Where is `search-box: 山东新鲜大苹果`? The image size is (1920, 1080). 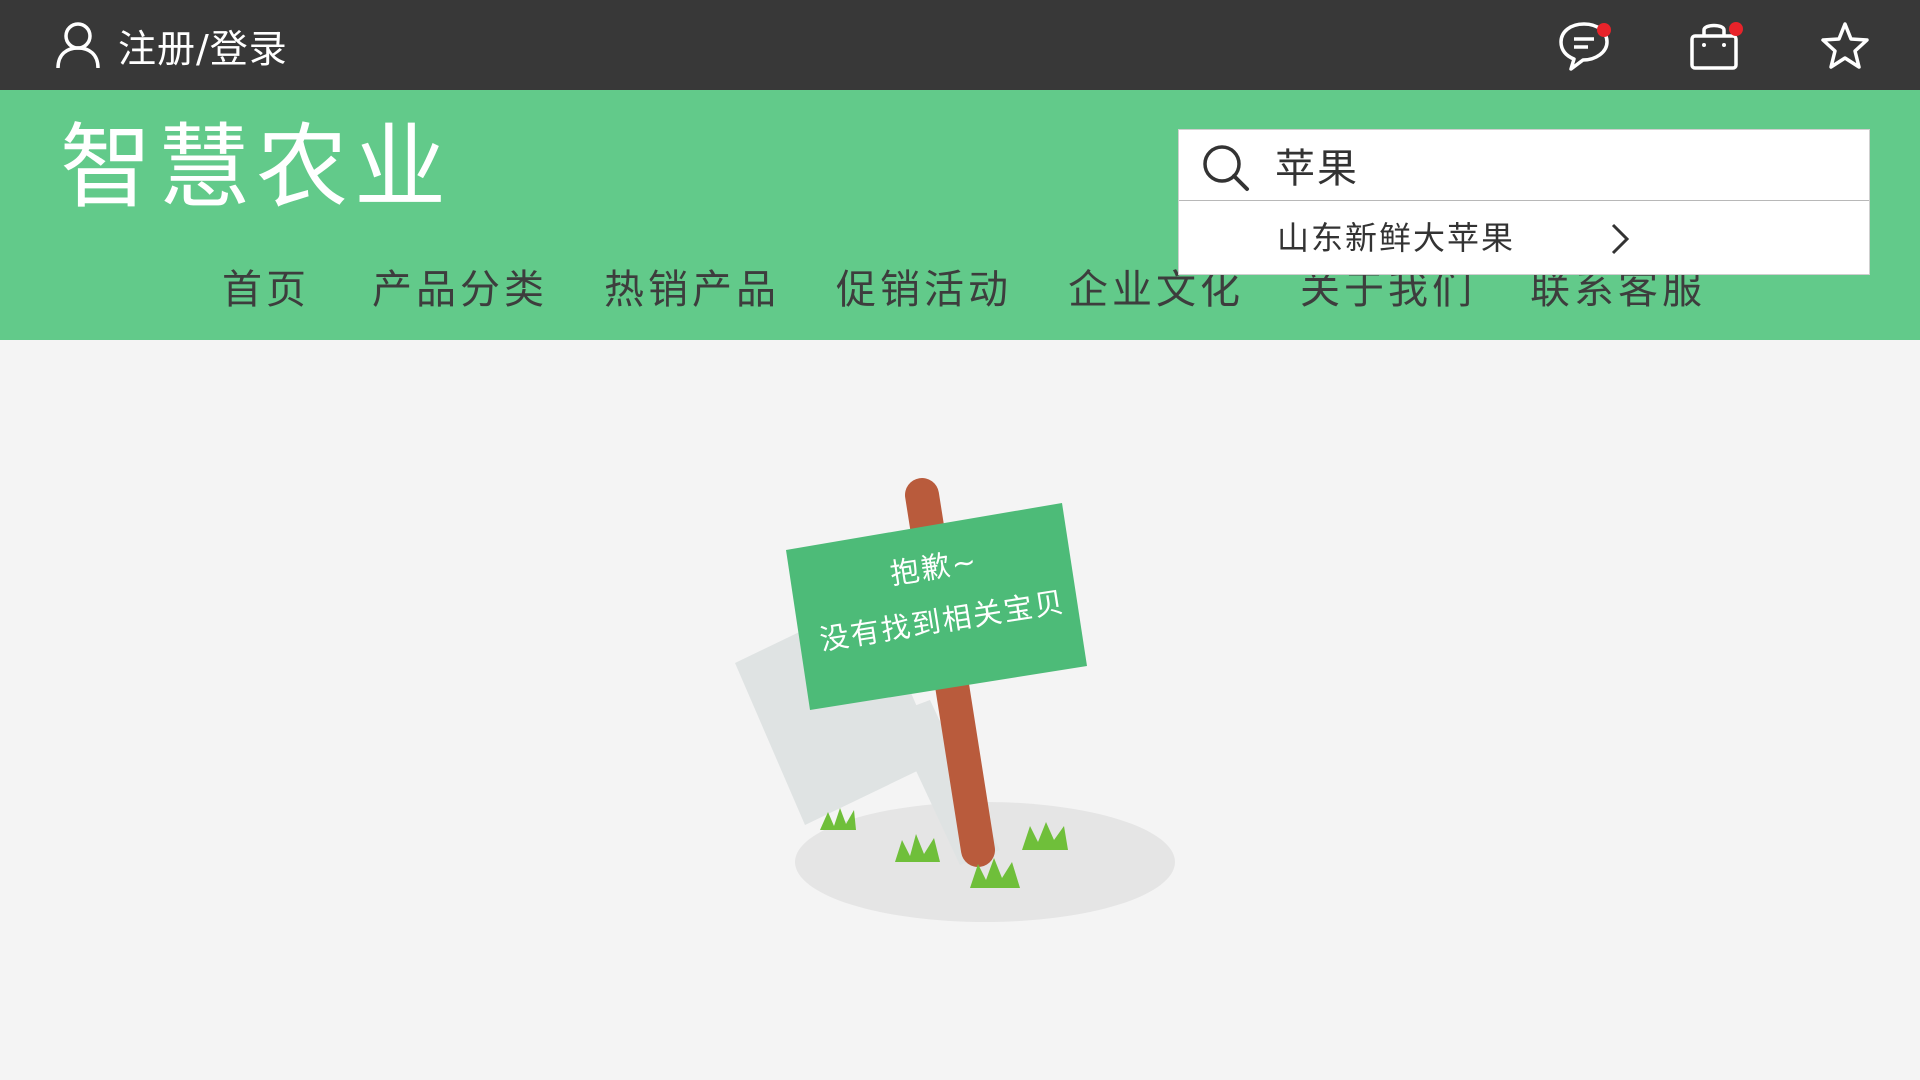 search-box: 山东新鲜大苹果 is located at coordinates (1524, 202).